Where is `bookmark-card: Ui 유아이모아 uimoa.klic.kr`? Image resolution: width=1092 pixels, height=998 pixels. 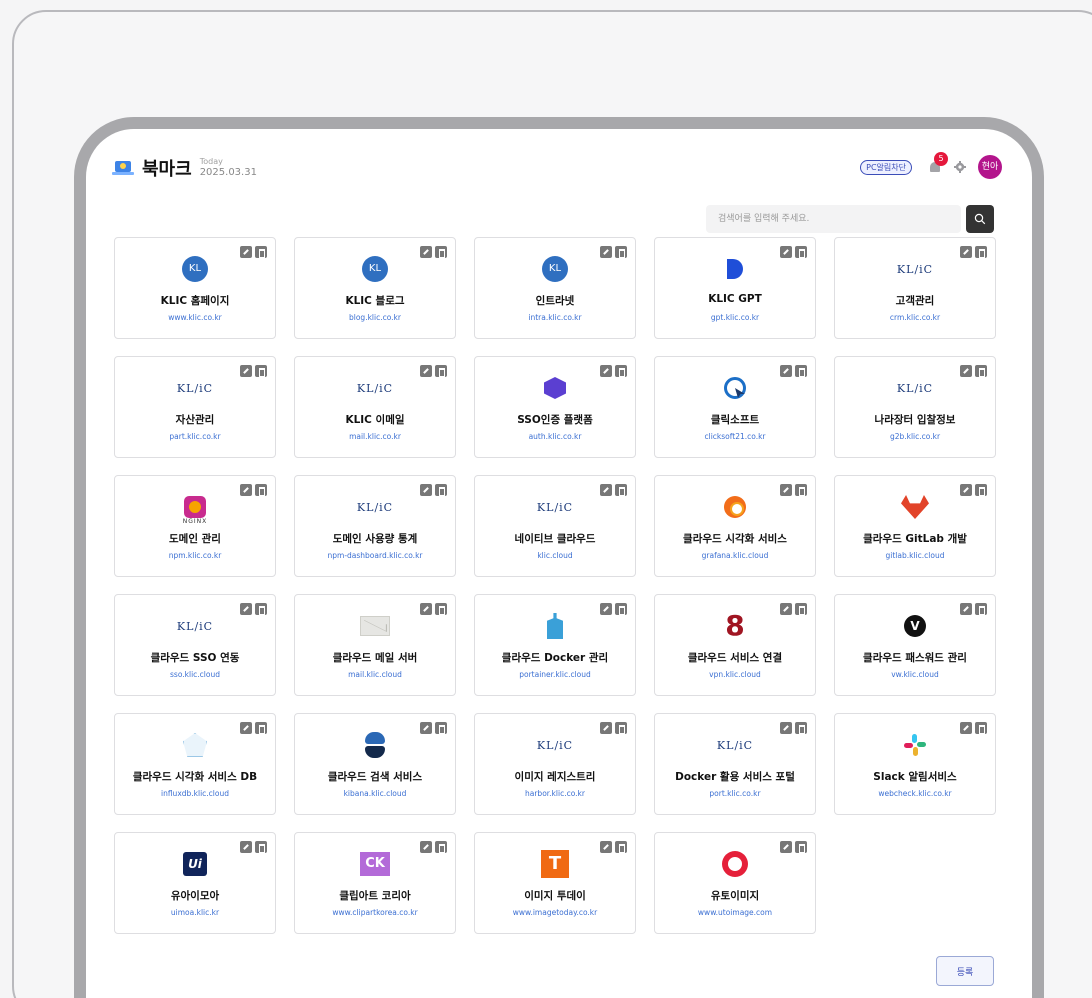
bookmark-card: Ui 유아이모아 uimoa.klic.kr is located at coordinates (195, 883).